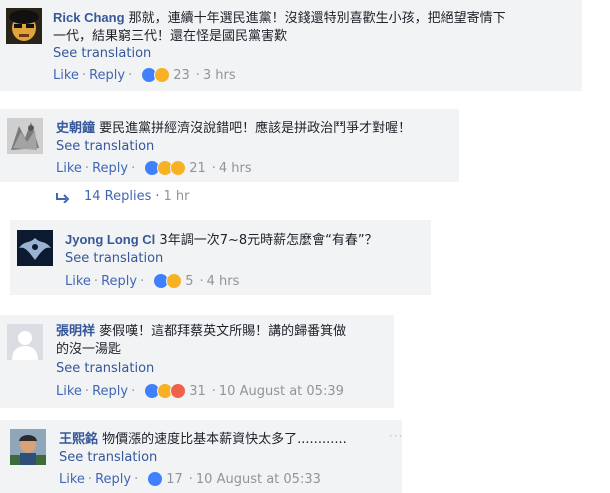 The height and width of the screenshot is (493, 610). Describe the element at coordinates (268, 240) in the screenshot. I see `comment-text: 3年調一次7~8元時薪怎麼會“有春”？` at that location.